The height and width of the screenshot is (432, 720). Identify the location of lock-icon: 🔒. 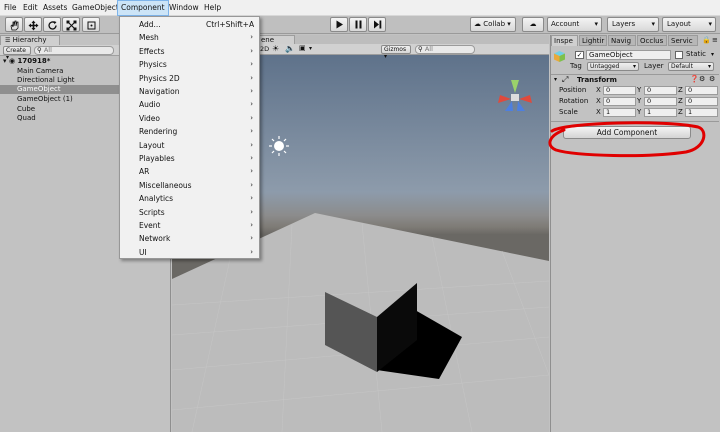
(706, 40).